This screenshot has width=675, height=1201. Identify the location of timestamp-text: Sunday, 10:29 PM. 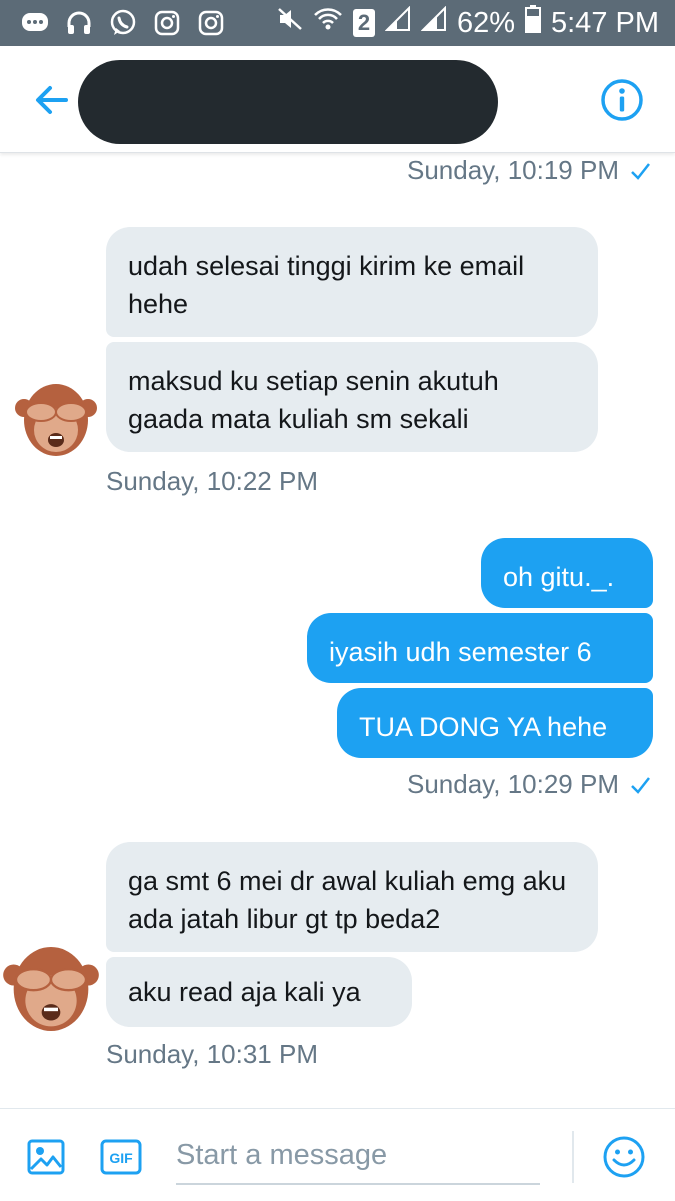
(513, 784).